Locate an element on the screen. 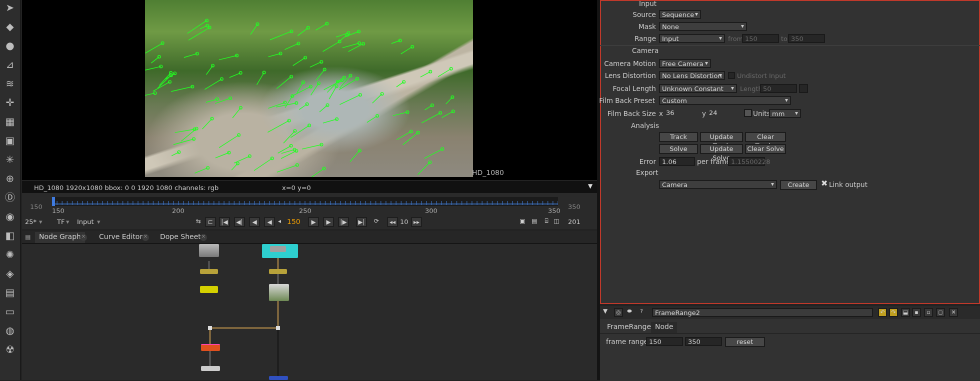 Image resolution: width=980 pixels, height=381 pixels. channel-icon: ▦ is located at coordinates (10, 123).